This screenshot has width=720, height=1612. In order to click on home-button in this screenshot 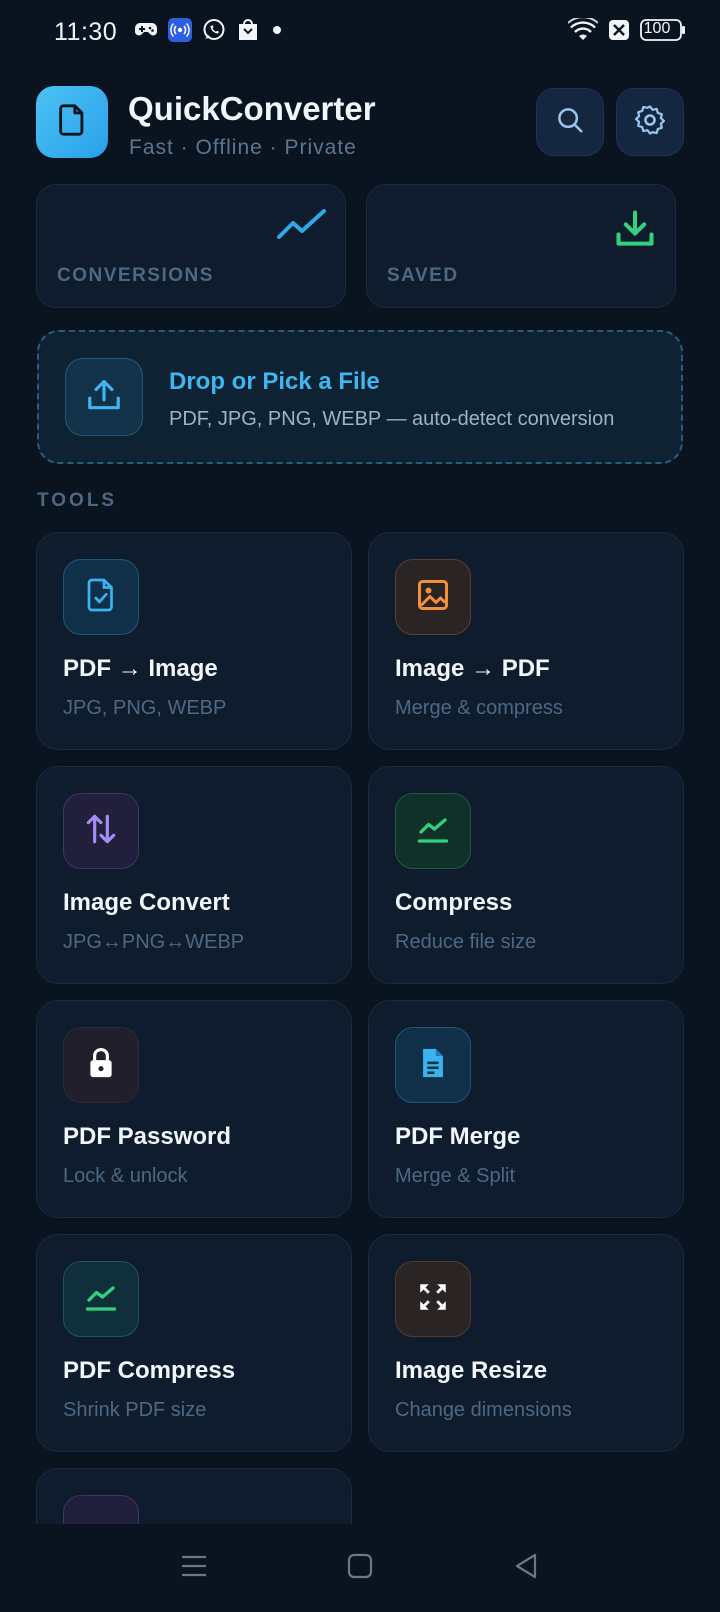, I will do `click(360, 1568)`.